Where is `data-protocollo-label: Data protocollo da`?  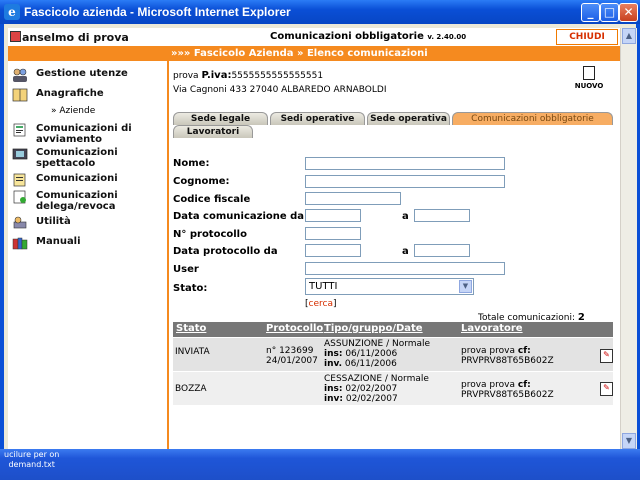 data-protocollo-label: Data protocollo da is located at coordinates (225, 251).